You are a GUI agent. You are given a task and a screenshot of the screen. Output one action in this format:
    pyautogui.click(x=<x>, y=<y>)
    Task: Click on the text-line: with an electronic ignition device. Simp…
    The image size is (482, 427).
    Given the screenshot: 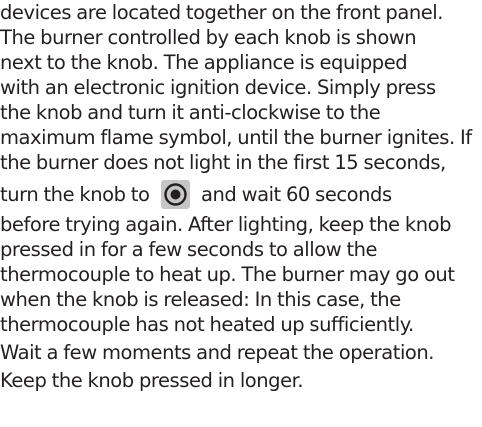 What is the action you would take?
    pyautogui.click(x=218, y=87)
    